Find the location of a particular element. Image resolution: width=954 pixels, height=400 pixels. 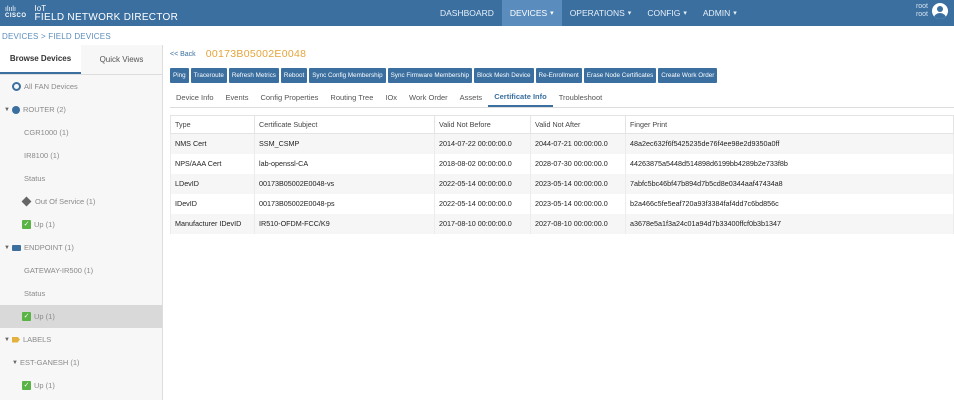

cell-valid-not-after: 2044-07-21 00:00:00.0 is located at coordinates (578, 143).